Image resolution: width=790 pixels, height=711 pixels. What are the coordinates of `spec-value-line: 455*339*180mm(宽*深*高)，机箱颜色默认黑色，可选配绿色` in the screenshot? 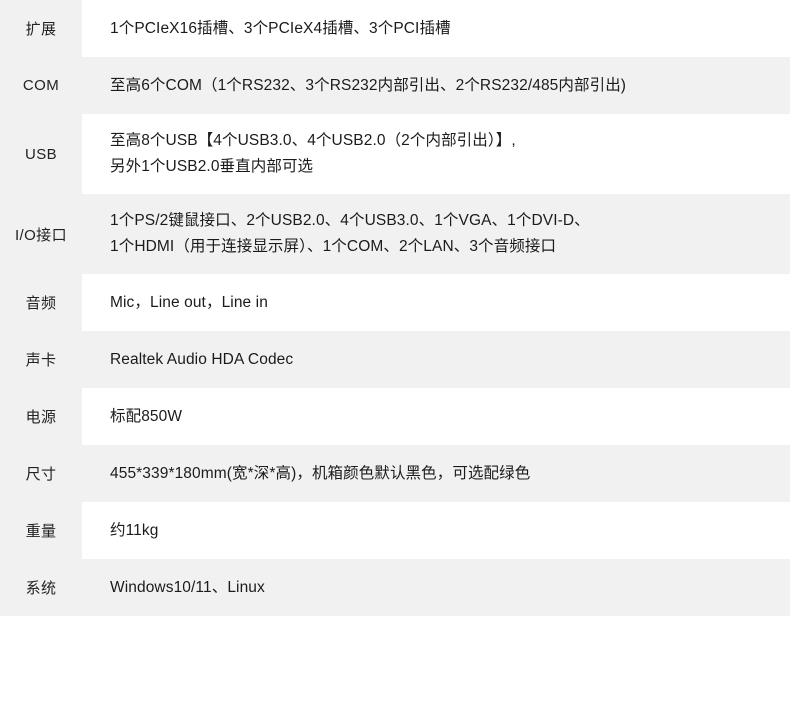 It's located at (320, 473).